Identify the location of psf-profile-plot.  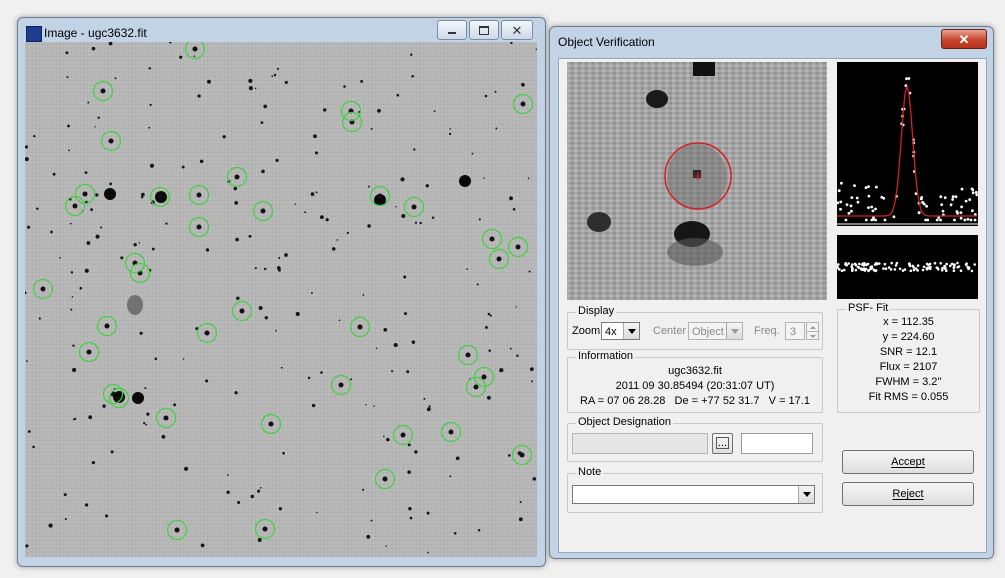
(907, 144).